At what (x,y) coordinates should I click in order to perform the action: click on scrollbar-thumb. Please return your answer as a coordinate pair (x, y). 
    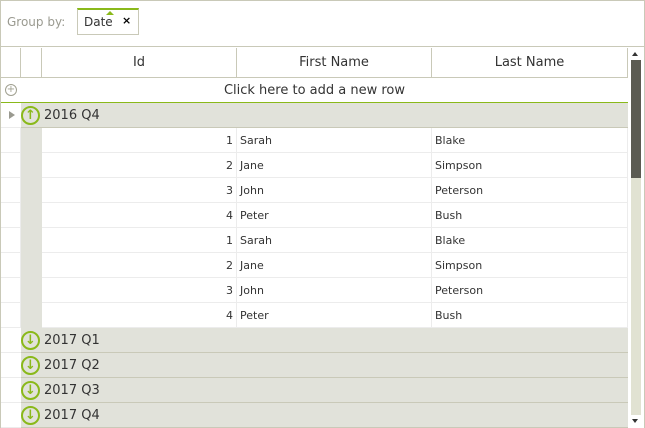
    Looking at the image, I should click on (636, 119).